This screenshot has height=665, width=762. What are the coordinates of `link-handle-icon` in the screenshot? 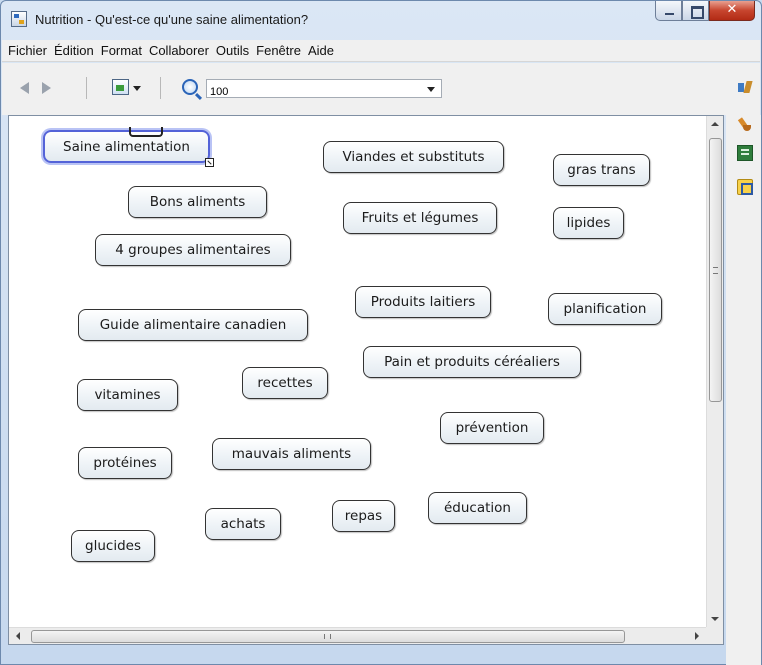 It's located at (146, 132).